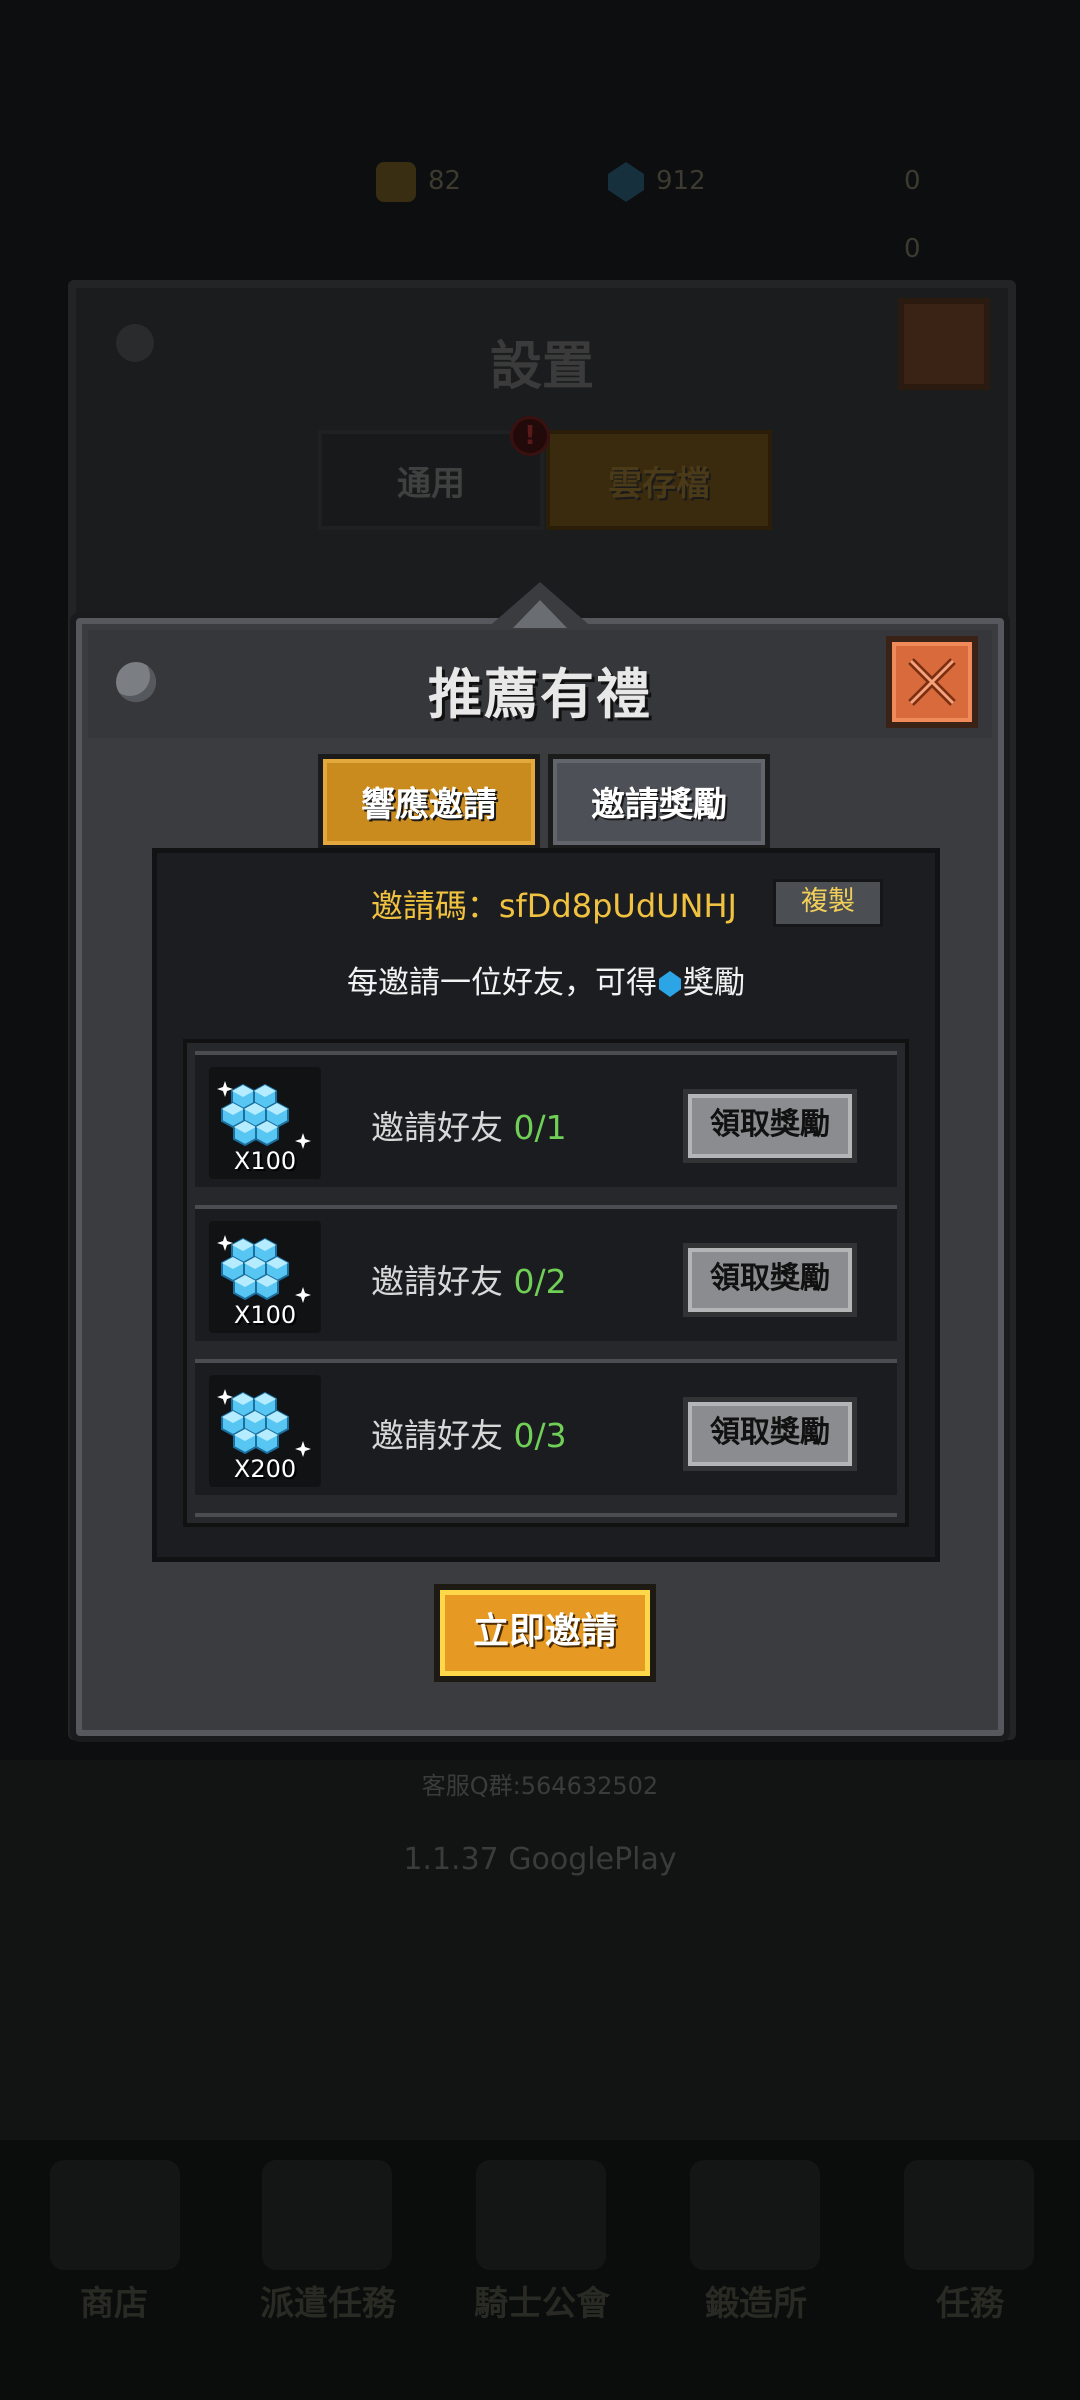  What do you see at coordinates (969, 2215) in the screenshot?
I see `quest-icon` at bounding box center [969, 2215].